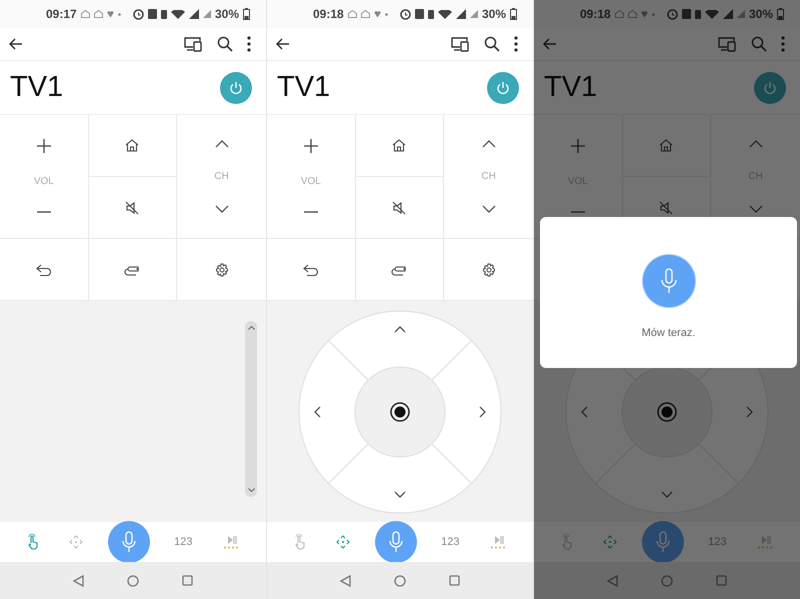 This screenshot has height=599, width=800. What do you see at coordinates (61, 14) in the screenshot?
I see `status-time: 09:17` at bounding box center [61, 14].